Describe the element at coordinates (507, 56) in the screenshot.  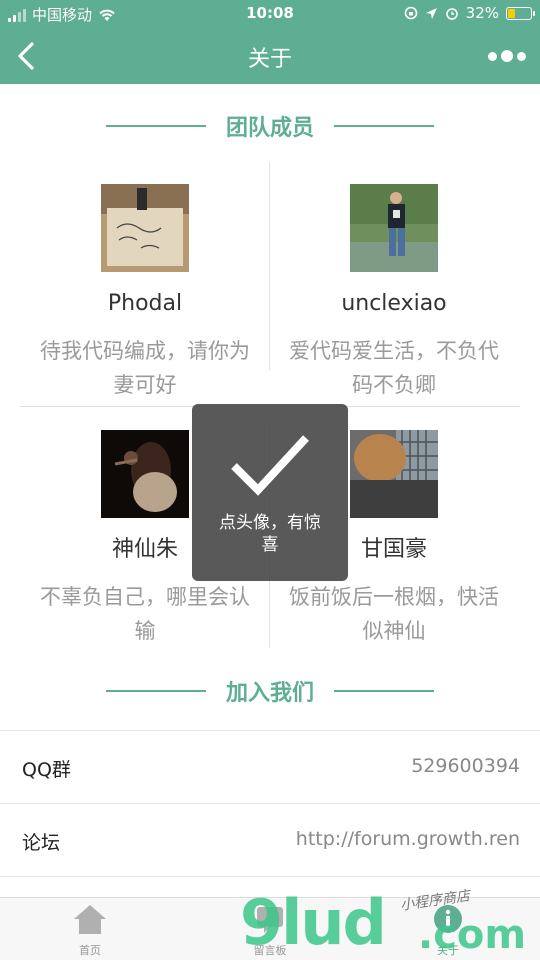
I see `more-options-icon` at that location.